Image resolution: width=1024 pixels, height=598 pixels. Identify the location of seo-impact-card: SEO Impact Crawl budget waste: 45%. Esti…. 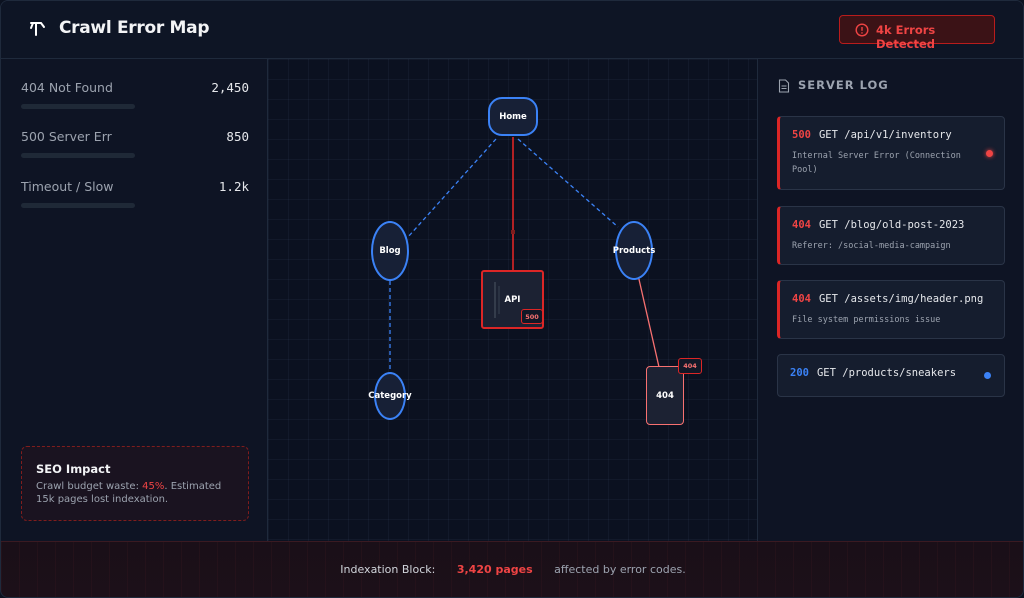
(135, 483).